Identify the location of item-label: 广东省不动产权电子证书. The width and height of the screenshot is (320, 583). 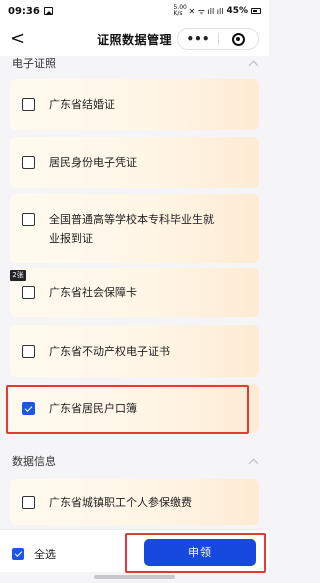
(109, 351).